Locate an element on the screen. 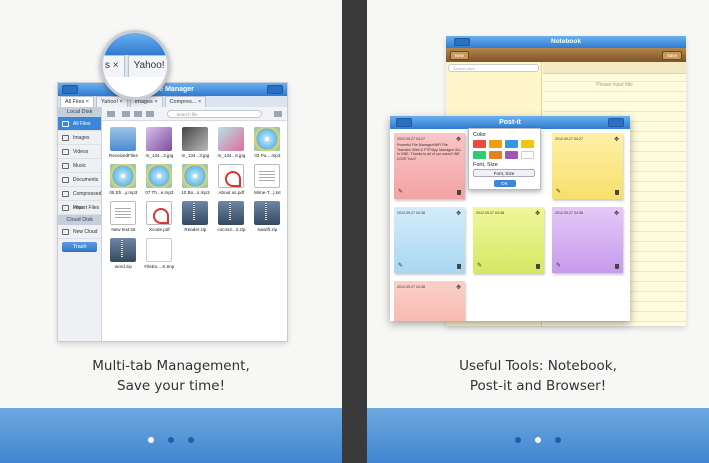 The height and width of the screenshot is (463, 709). sidebar-item-label: Documents is located at coordinates (86, 180).